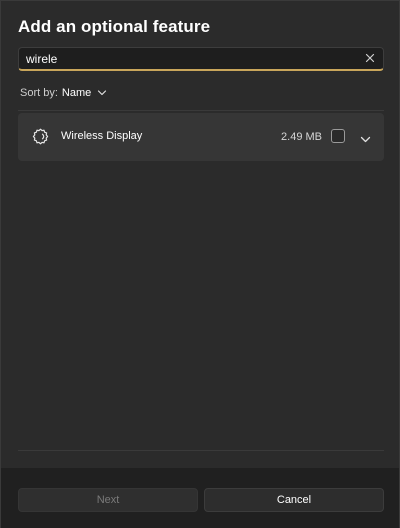 Image resolution: width=400 pixels, height=528 pixels. What do you see at coordinates (114, 26) in the screenshot?
I see `dialog-title: Add an optional feature` at bounding box center [114, 26].